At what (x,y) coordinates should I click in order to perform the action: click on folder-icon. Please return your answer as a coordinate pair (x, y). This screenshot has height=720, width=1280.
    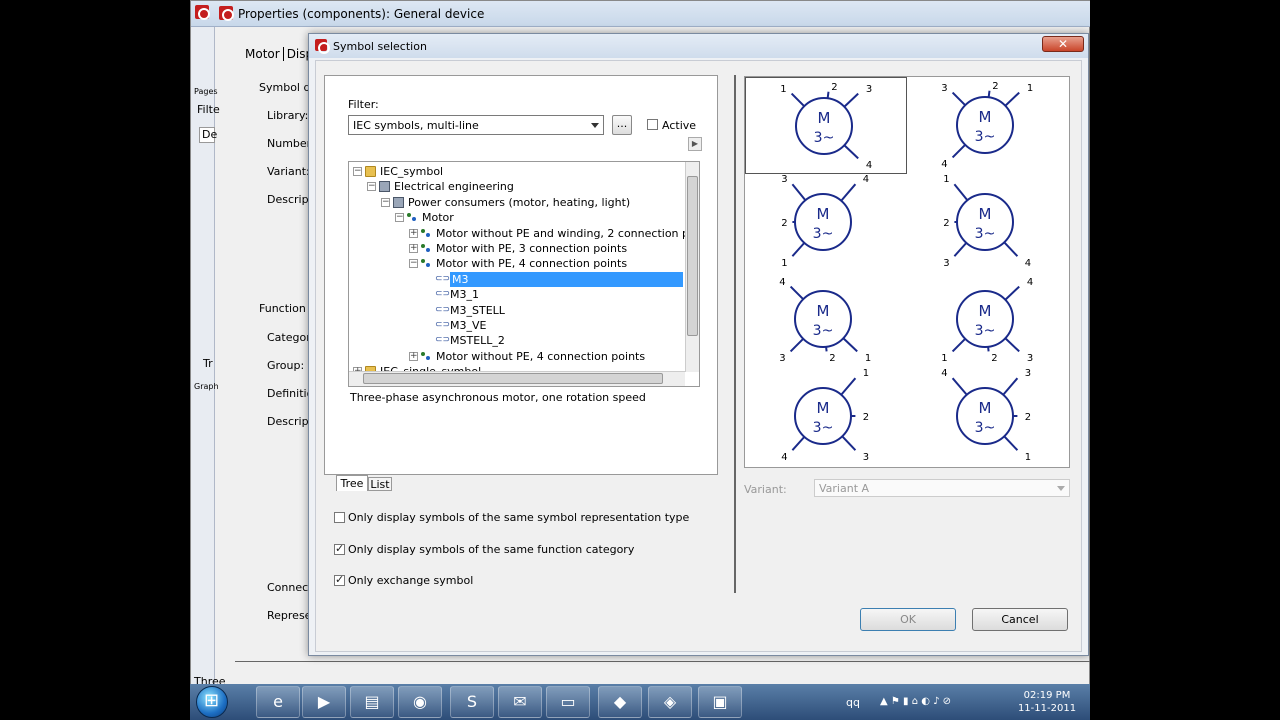
    Looking at the image, I should click on (370, 171).